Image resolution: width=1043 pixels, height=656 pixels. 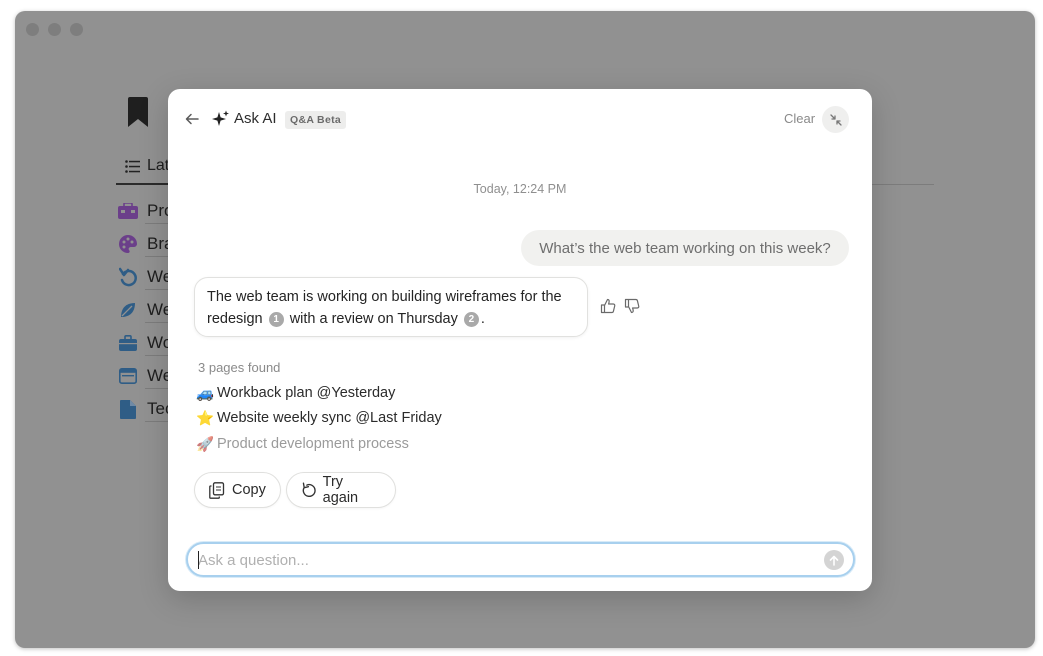 I want to click on list-item: Pro, so click(x=145, y=211).